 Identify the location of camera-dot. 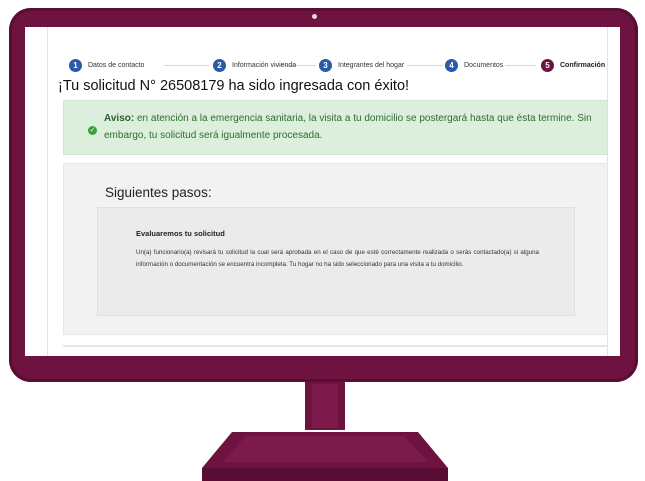
(314, 16).